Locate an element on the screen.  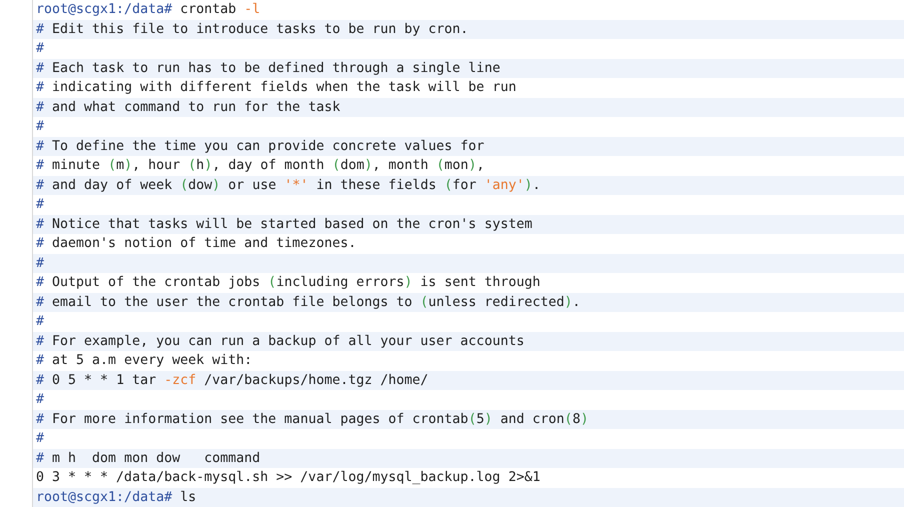
terminal-line: # 0 5 * * 1 tar -zcf /var/backups/home.tgz /home/ is located at coordinates (232, 381).